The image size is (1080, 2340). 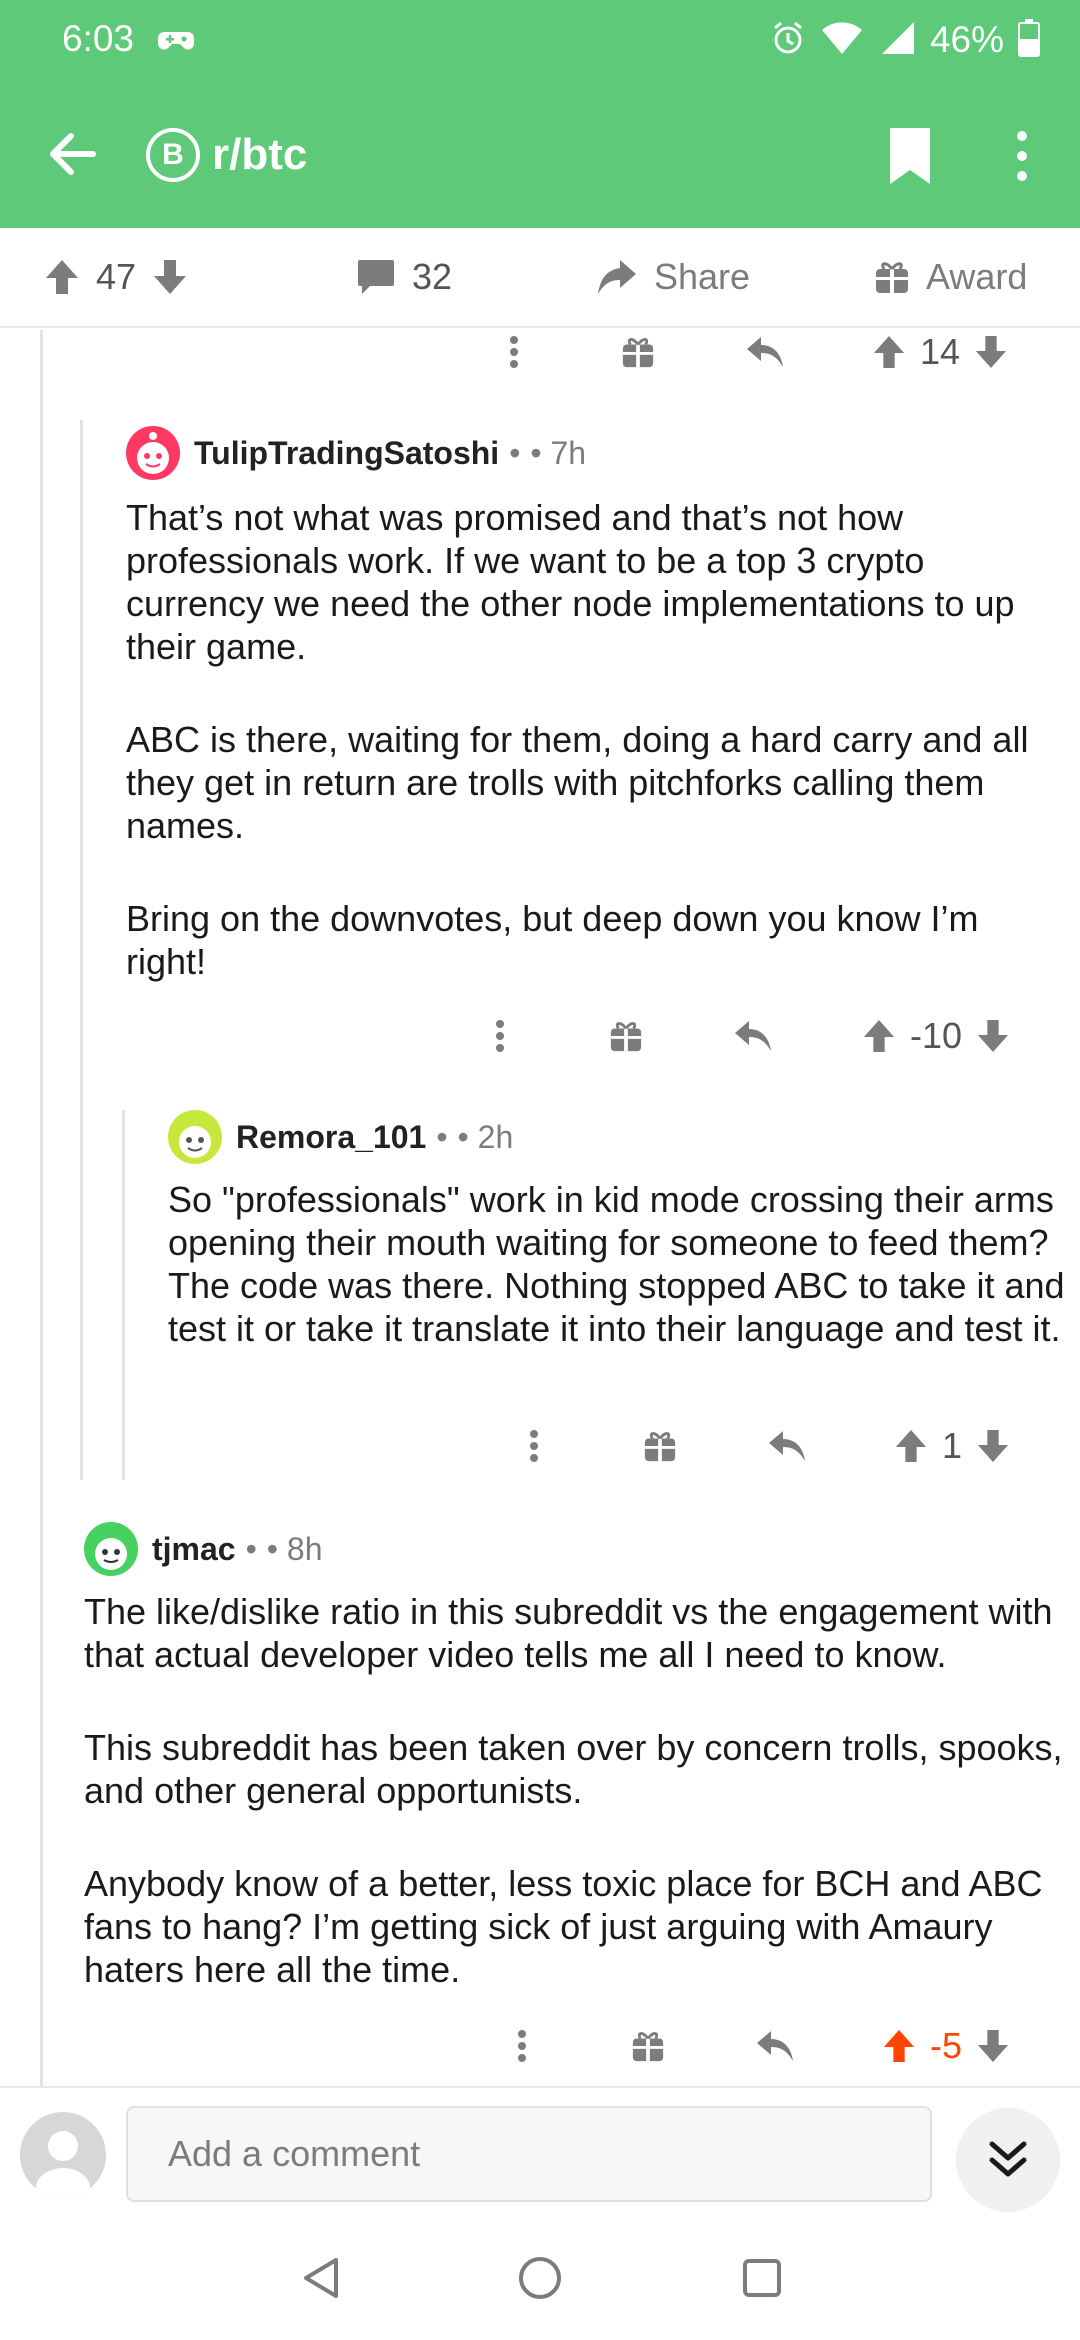 What do you see at coordinates (558, 452) in the screenshot?
I see `comment-age: • 7h` at bounding box center [558, 452].